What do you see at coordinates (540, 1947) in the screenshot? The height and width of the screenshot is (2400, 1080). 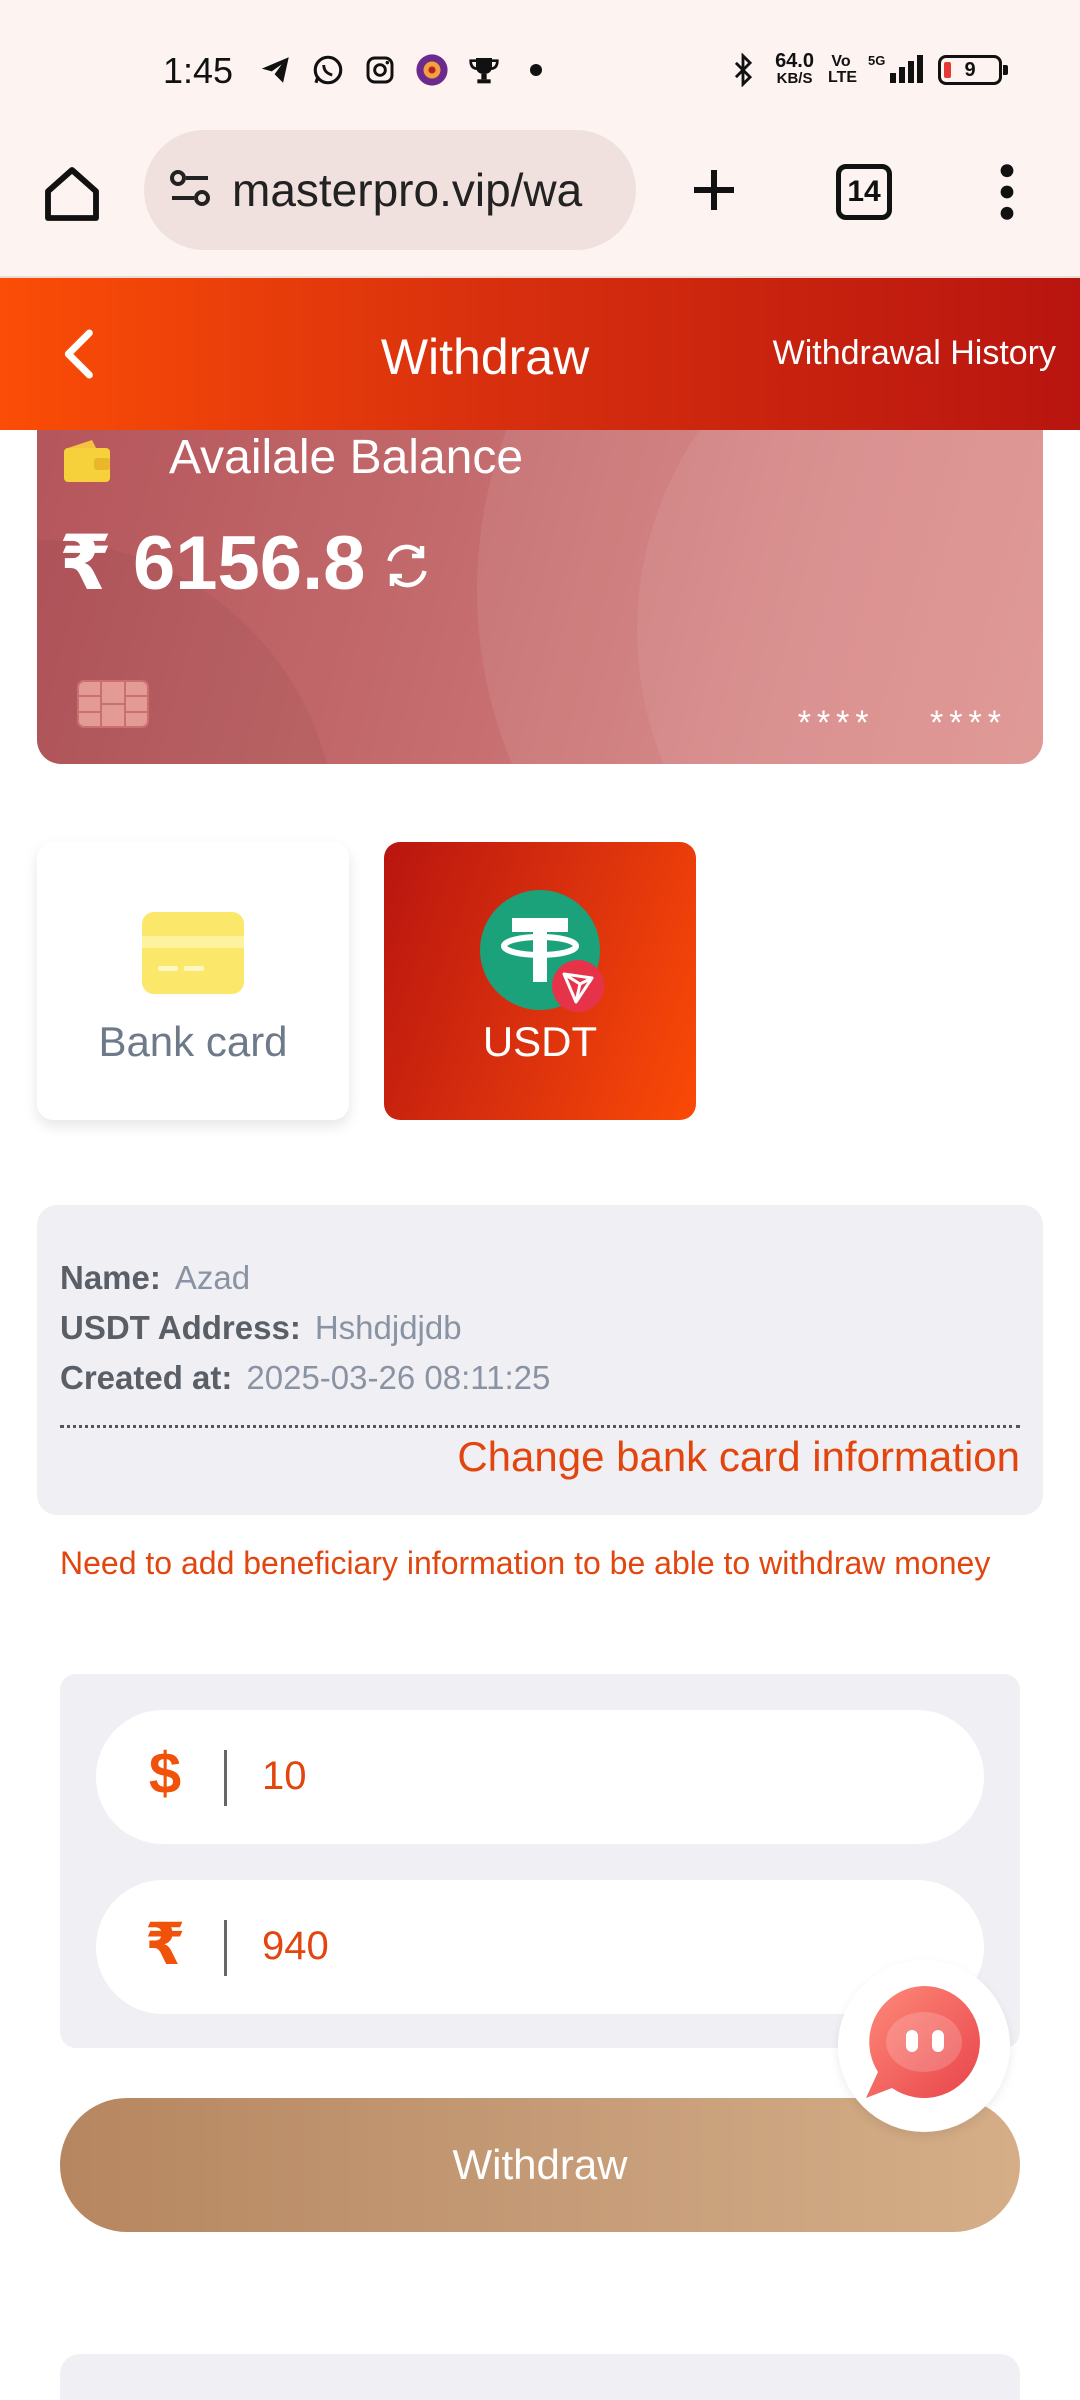 I see `inr-amount-field: ₹ 940` at bounding box center [540, 1947].